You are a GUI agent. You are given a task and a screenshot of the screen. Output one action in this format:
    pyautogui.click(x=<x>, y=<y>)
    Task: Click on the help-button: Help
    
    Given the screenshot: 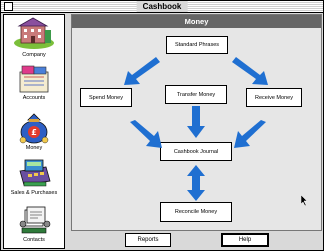 What is the action you would take?
    pyautogui.click(x=245, y=240)
    